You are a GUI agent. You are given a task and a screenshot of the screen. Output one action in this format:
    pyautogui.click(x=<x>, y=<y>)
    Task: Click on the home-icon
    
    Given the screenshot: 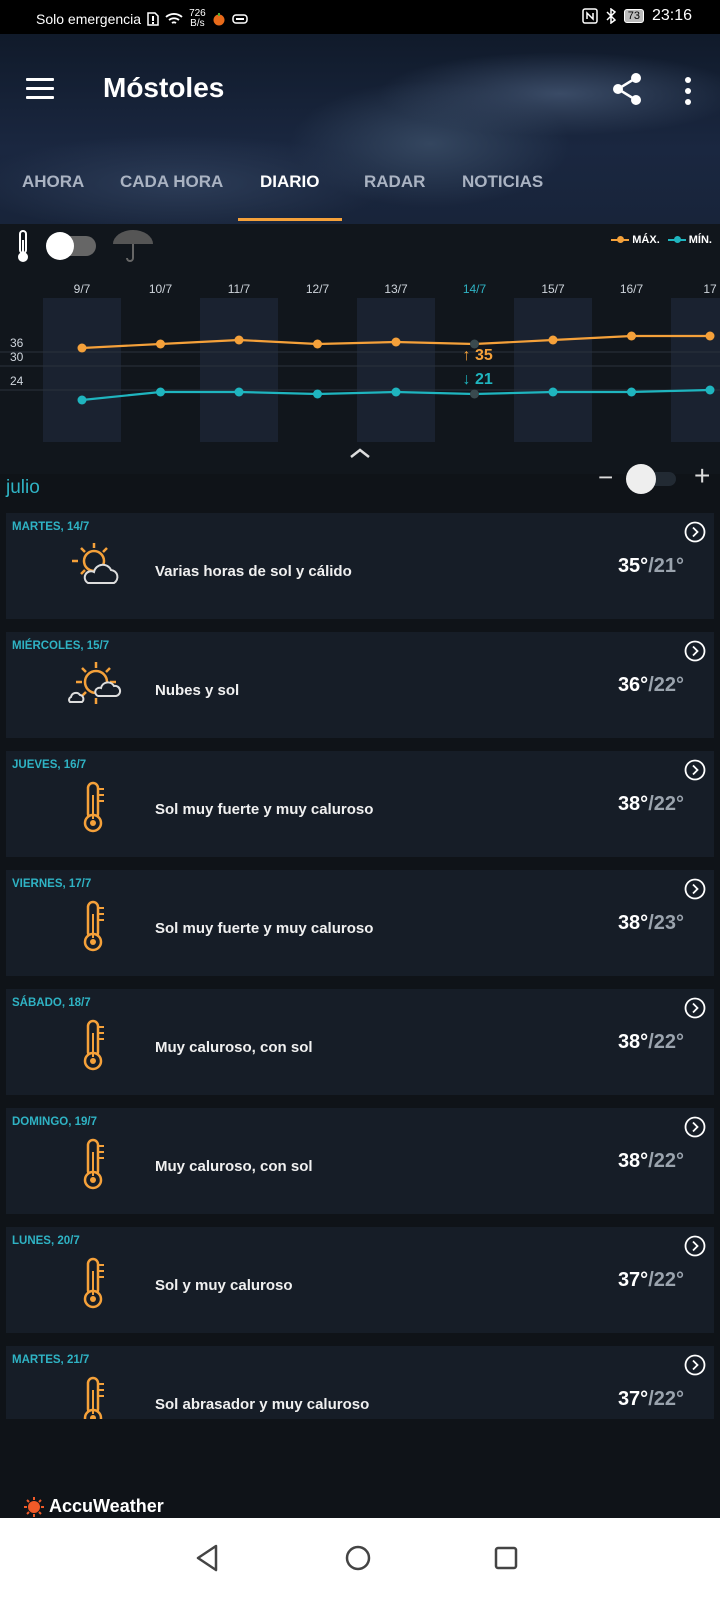 What is the action you would take?
    pyautogui.click(x=358, y=1558)
    